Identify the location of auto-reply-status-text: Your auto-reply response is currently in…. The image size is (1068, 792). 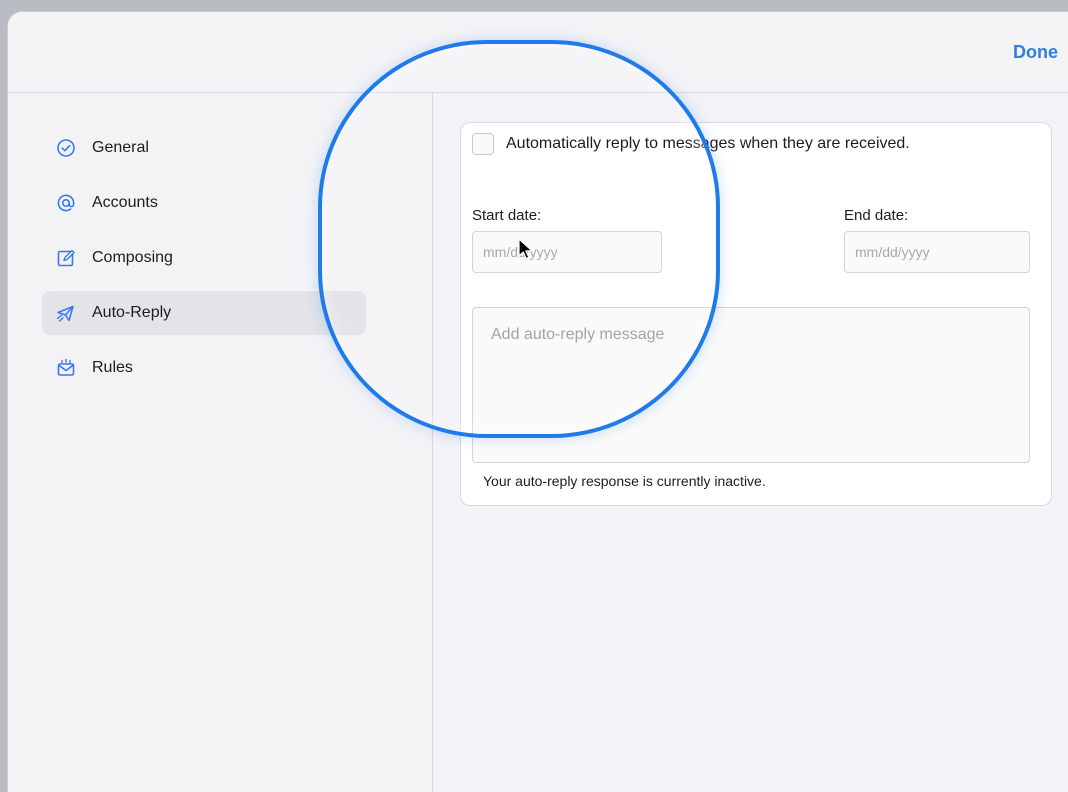
(624, 481).